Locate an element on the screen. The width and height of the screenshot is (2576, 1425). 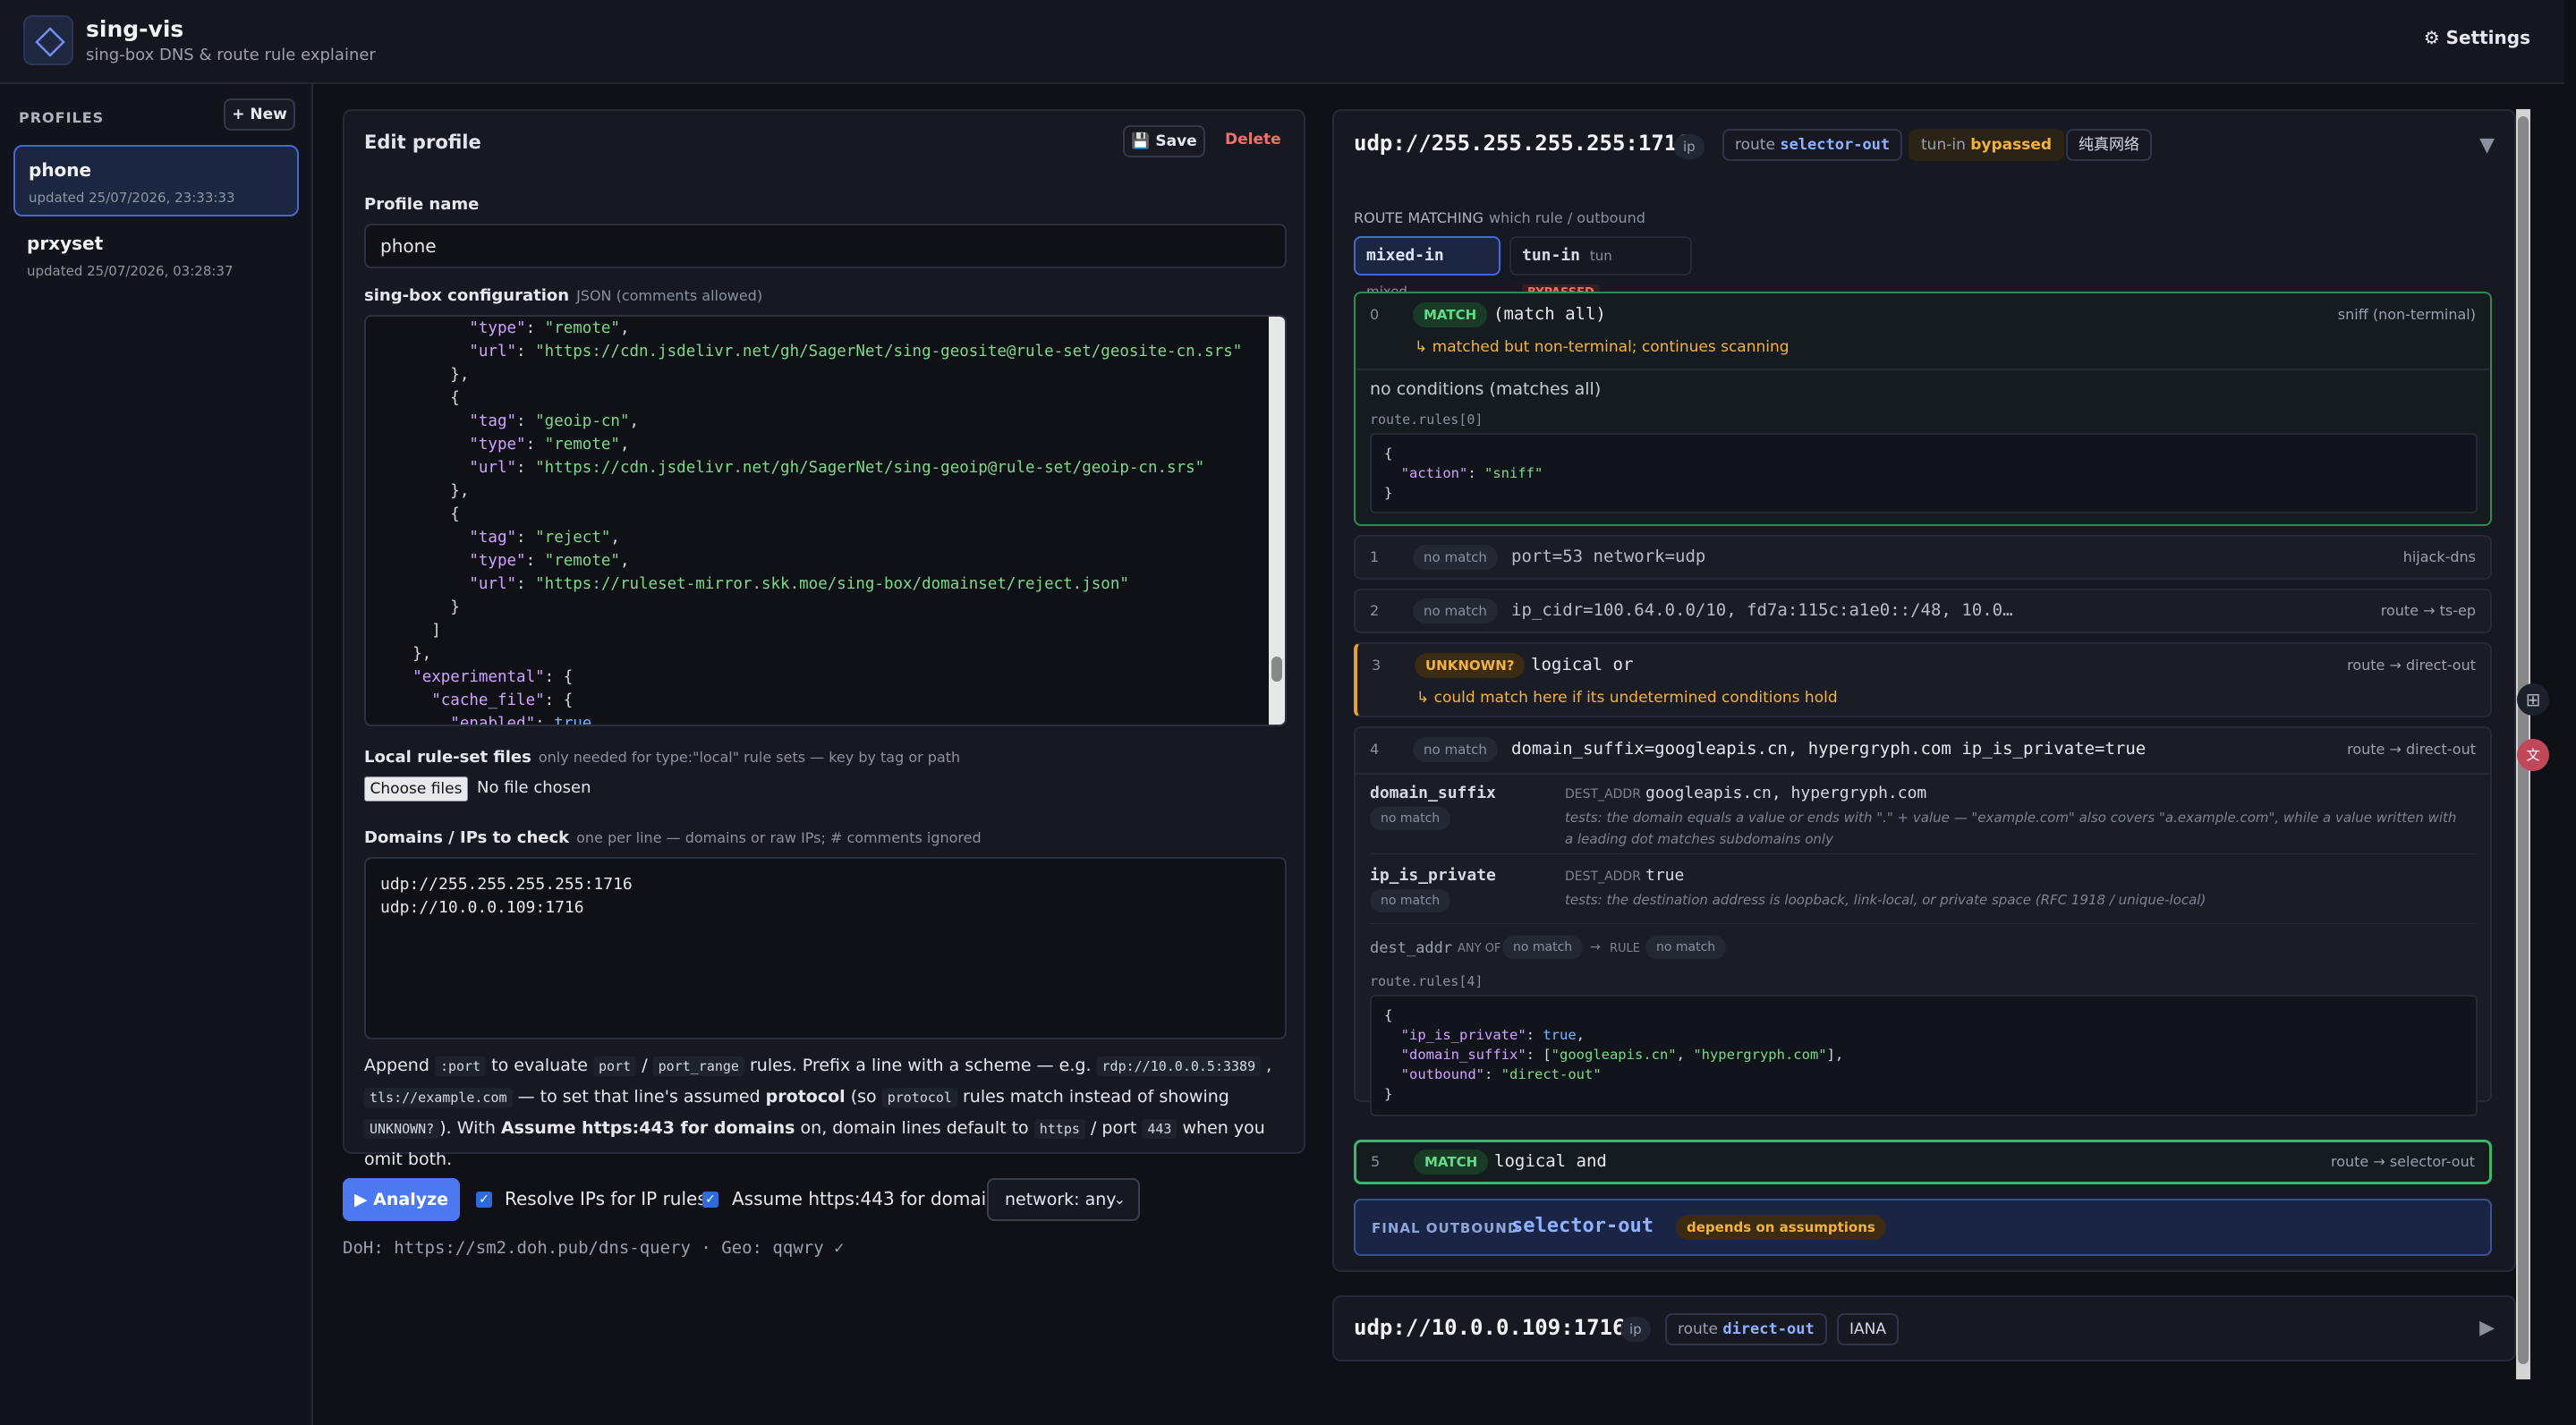
assume-https-checkbox: ✓ is located at coordinates (710, 1200).